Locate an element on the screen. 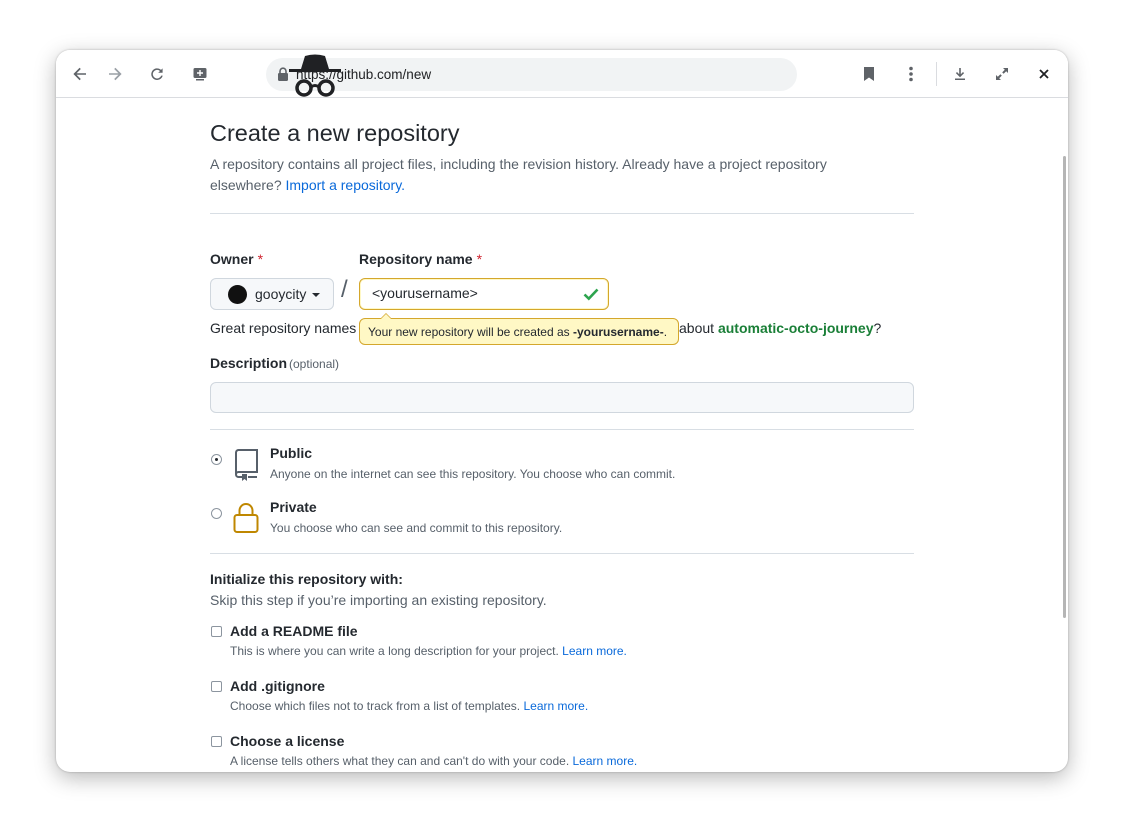 The width and height of the screenshot is (1124, 835). hint-about-text: about is located at coordinates (697, 328).